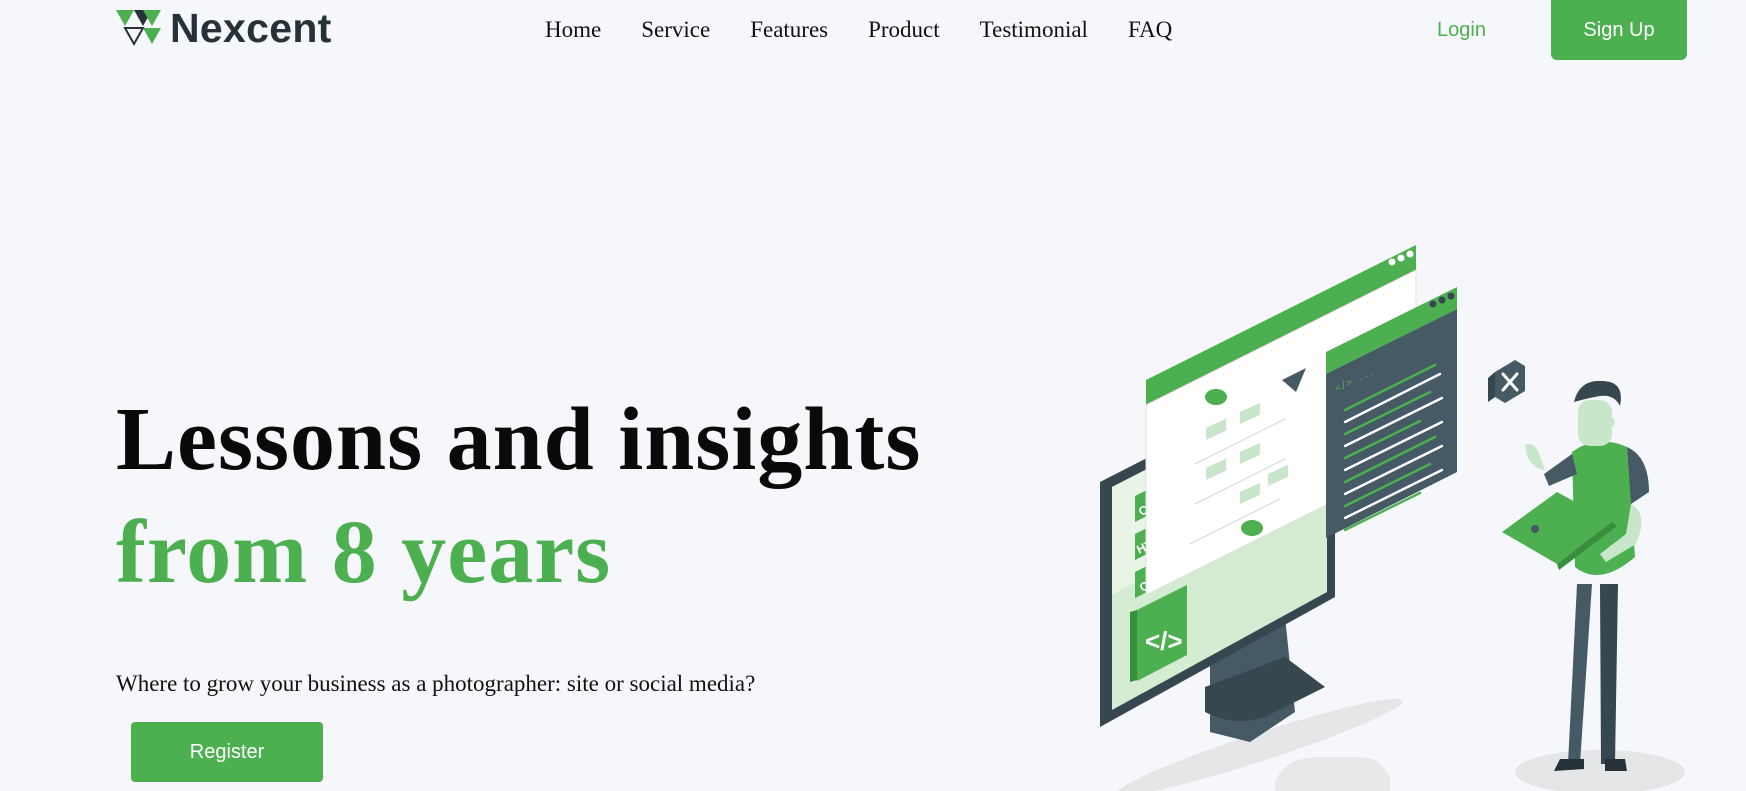 This screenshot has height=791, width=1746. I want to click on laptop-icon, so click(1535, 529).